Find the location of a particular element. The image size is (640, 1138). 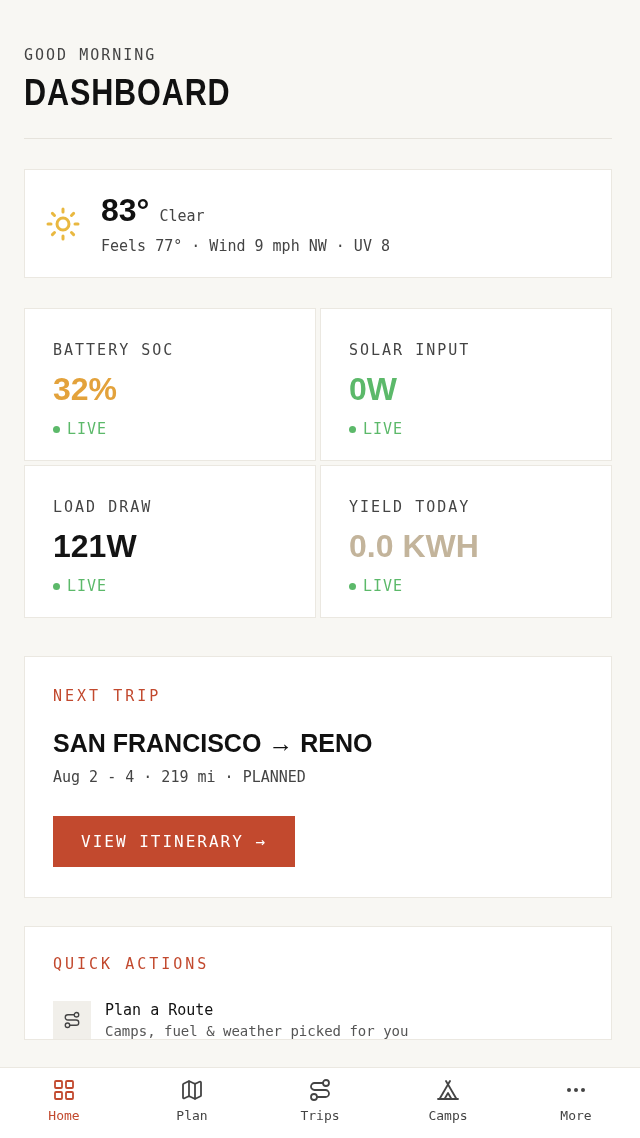

nav-tab: Plan is located at coordinates (192, 1103).